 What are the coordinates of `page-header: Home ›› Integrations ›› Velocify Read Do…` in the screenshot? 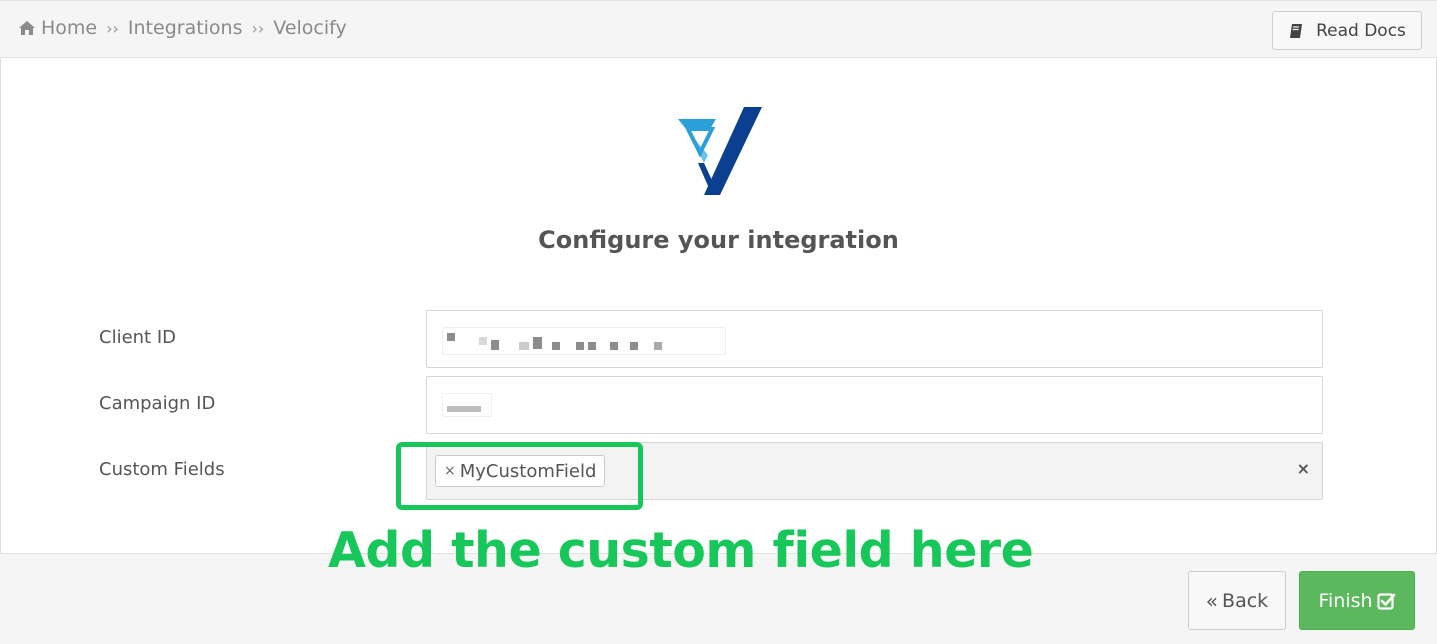 It's located at (718, 29).